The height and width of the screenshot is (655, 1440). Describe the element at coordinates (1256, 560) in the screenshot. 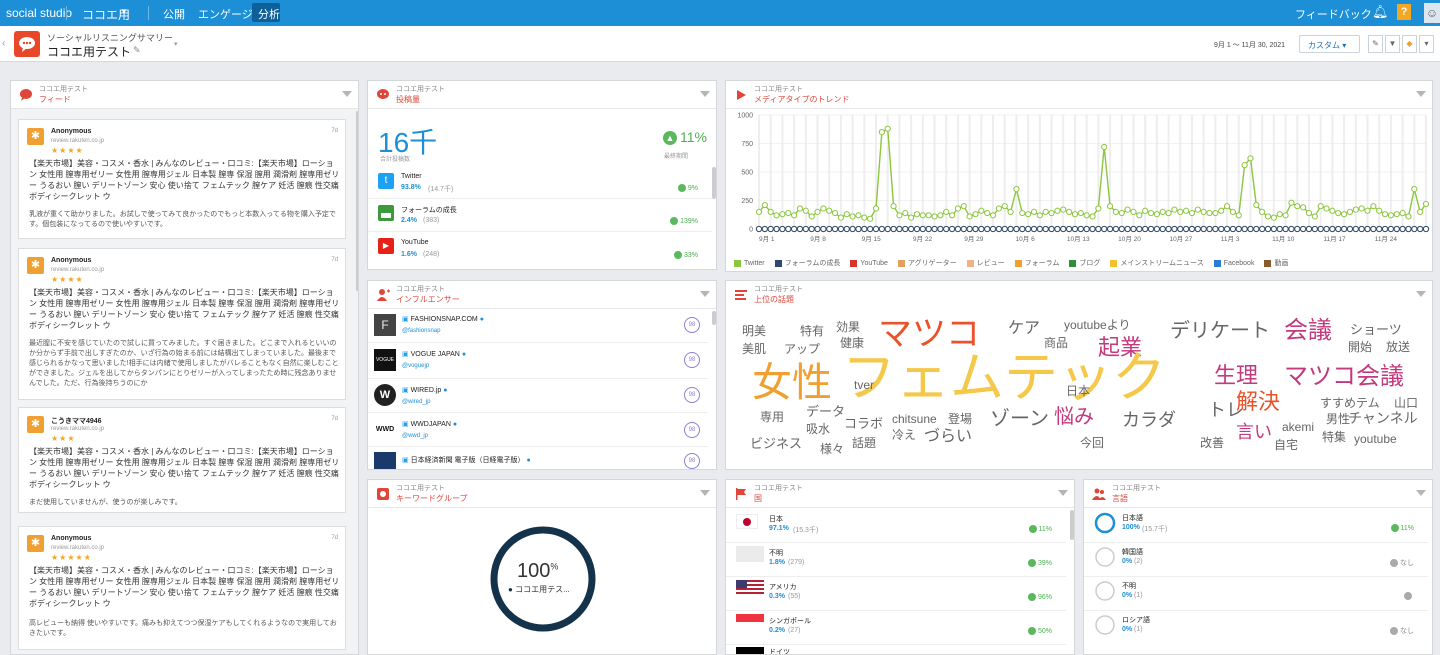

I see `language-row: 韓国語 0% (2) なし` at that location.